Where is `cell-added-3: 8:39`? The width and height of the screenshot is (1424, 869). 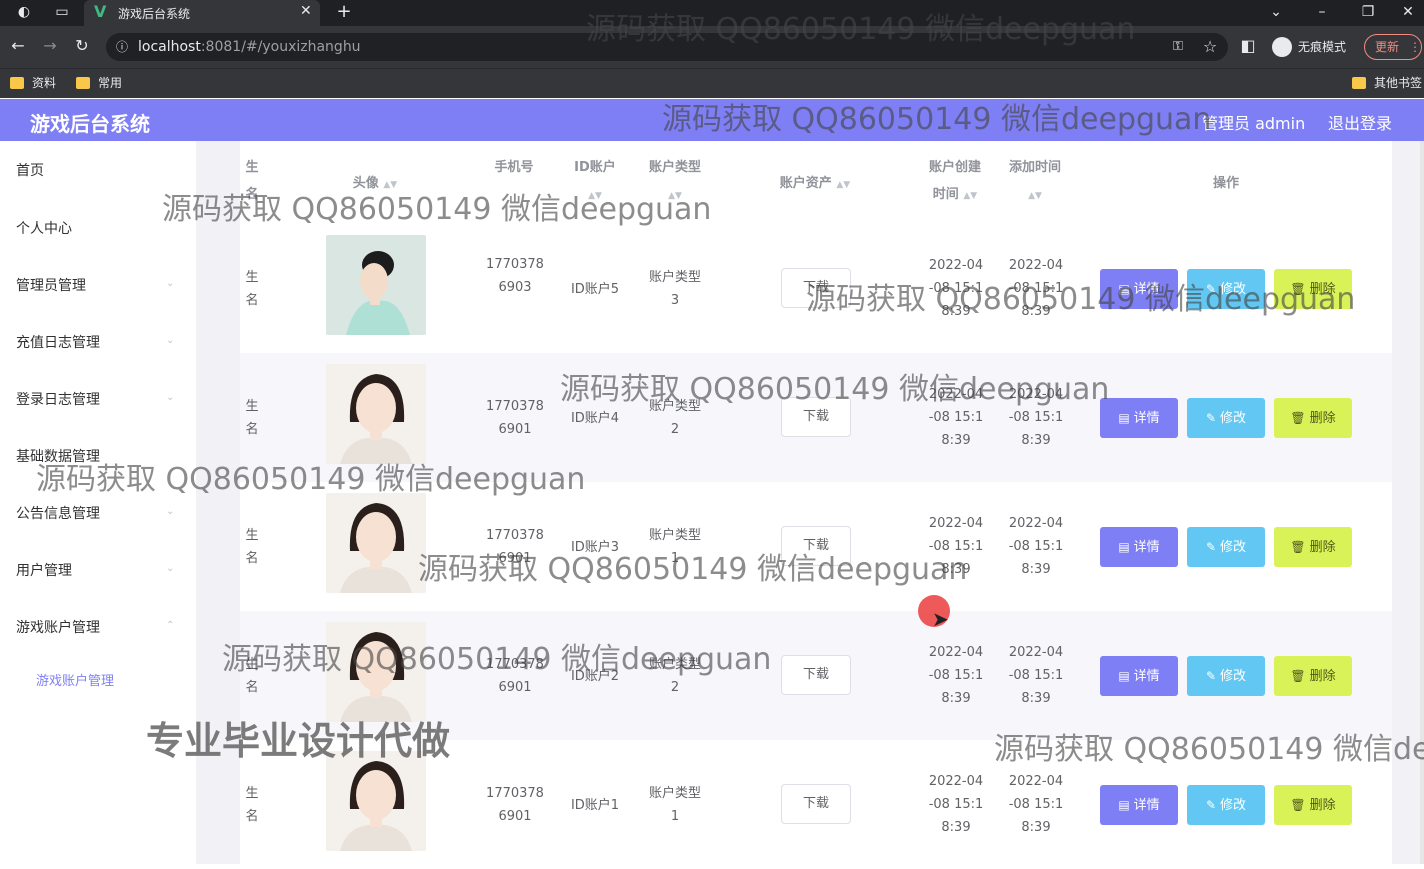
cell-added-3: 8:39 is located at coordinates (1036, 698).